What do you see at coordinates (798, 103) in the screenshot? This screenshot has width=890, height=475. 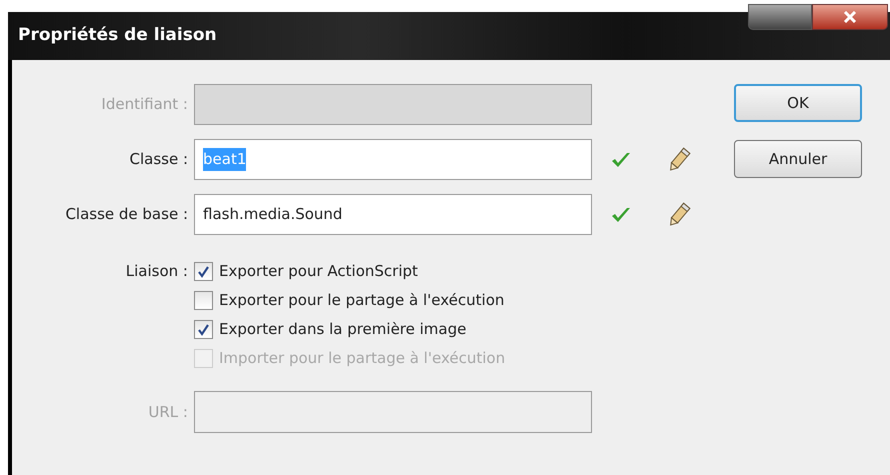 I see `dialog-button: OK` at bounding box center [798, 103].